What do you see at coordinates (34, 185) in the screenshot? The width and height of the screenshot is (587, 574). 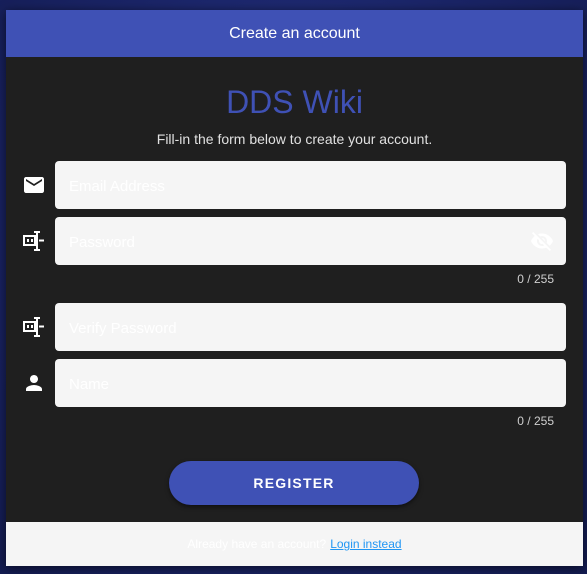 I see `email-icon` at bounding box center [34, 185].